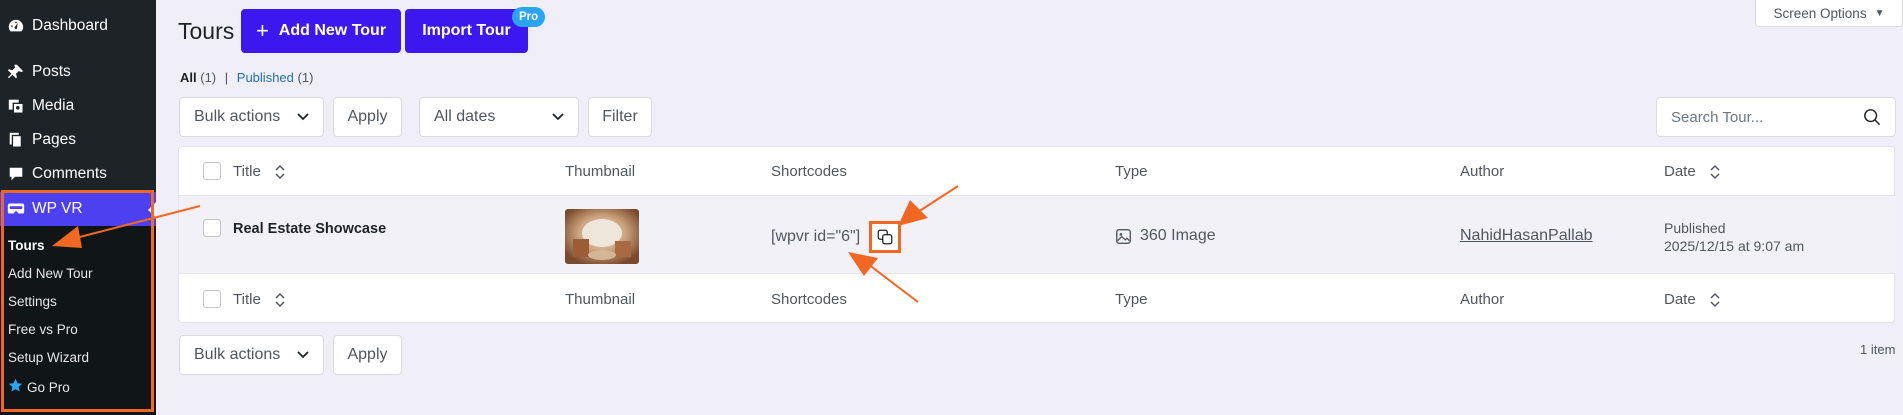 The height and width of the screenshot is (415, 1903). I want to click on column-footer-title: Title, so click(259, 299).